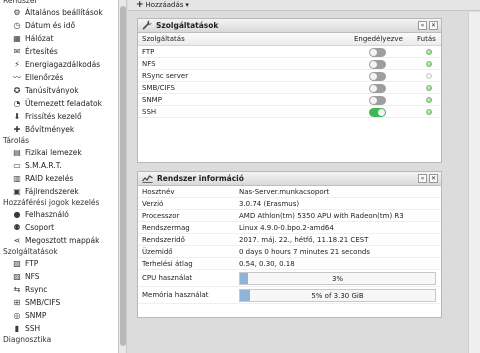  Describe the element at coordinates (161, 216) in the screenshot. I see `system-info-key: Processzor` at that location.